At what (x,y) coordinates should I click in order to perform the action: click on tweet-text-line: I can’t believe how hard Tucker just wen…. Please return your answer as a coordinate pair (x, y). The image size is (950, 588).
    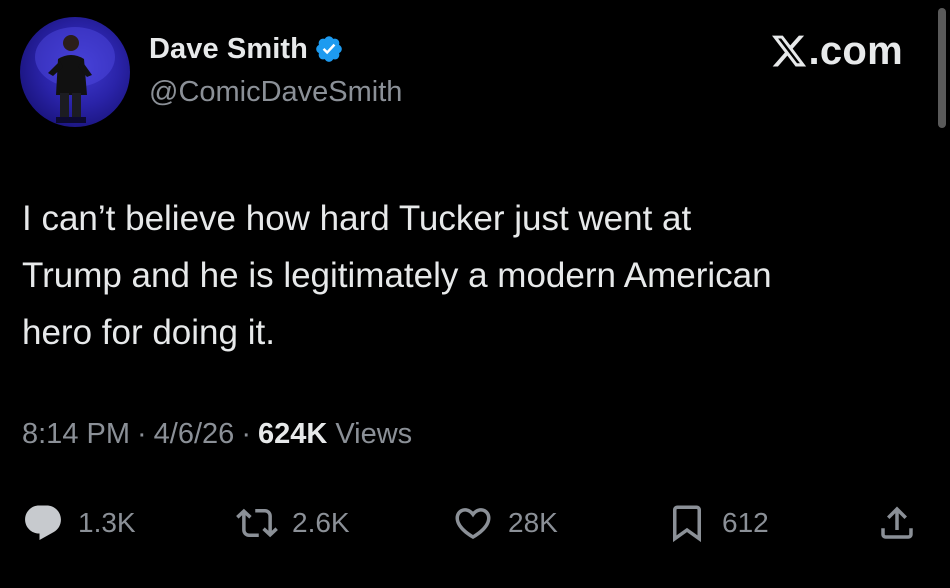
    Looking at the image, I should click on (357, 218).